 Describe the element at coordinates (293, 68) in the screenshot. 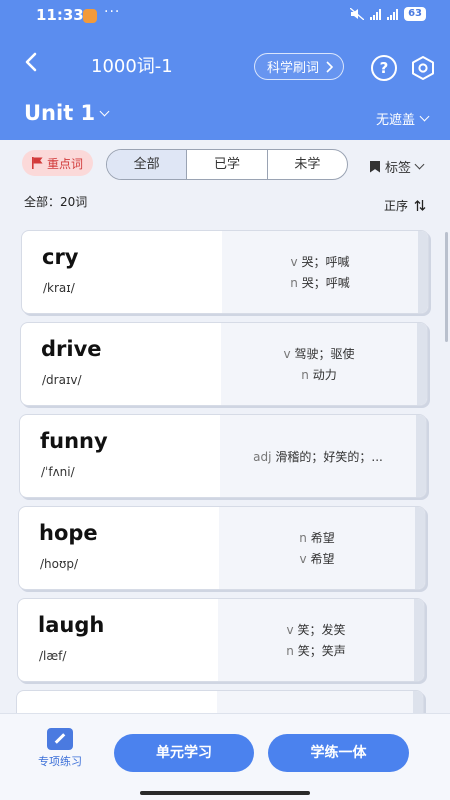

I see `scientific-review-label: 科学刷词` at that location.